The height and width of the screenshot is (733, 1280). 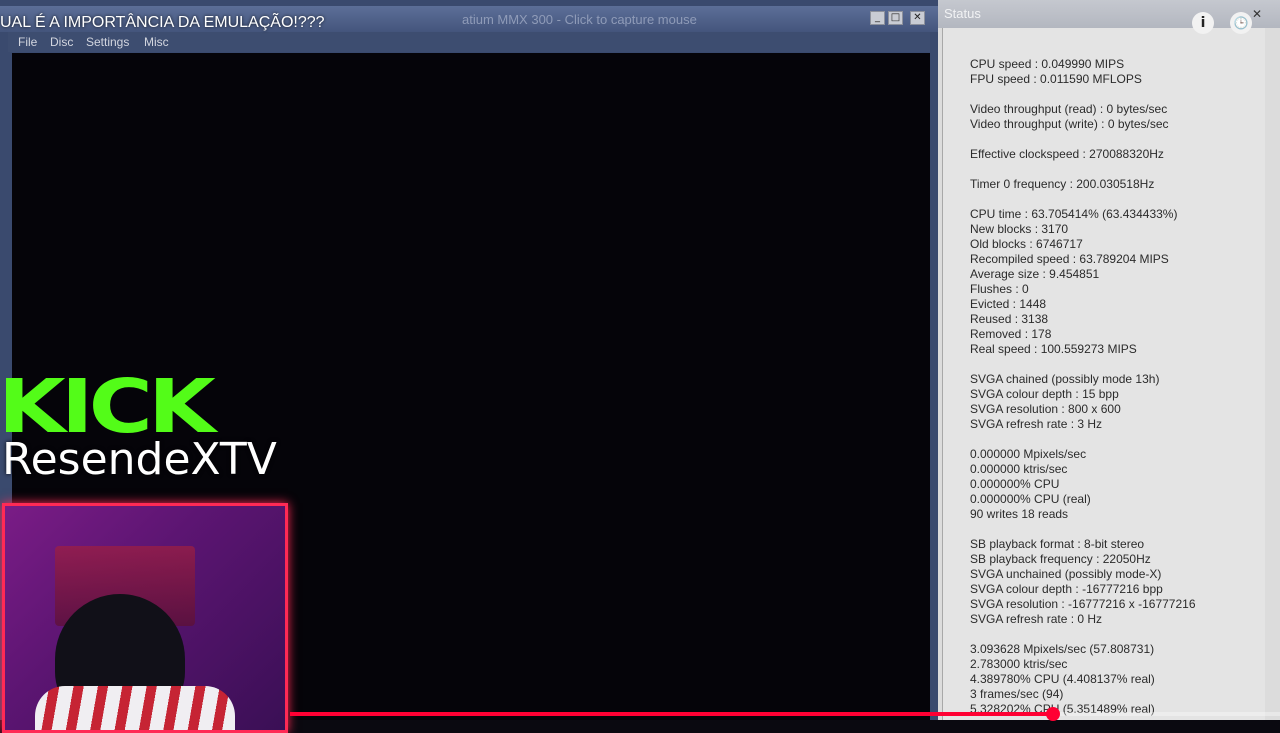 What do you see at coordinates (1053, 349) in the screenshot?
I see `status-line: Real speed : 100.559273 MIPS` at bounding box center [1053, 349].